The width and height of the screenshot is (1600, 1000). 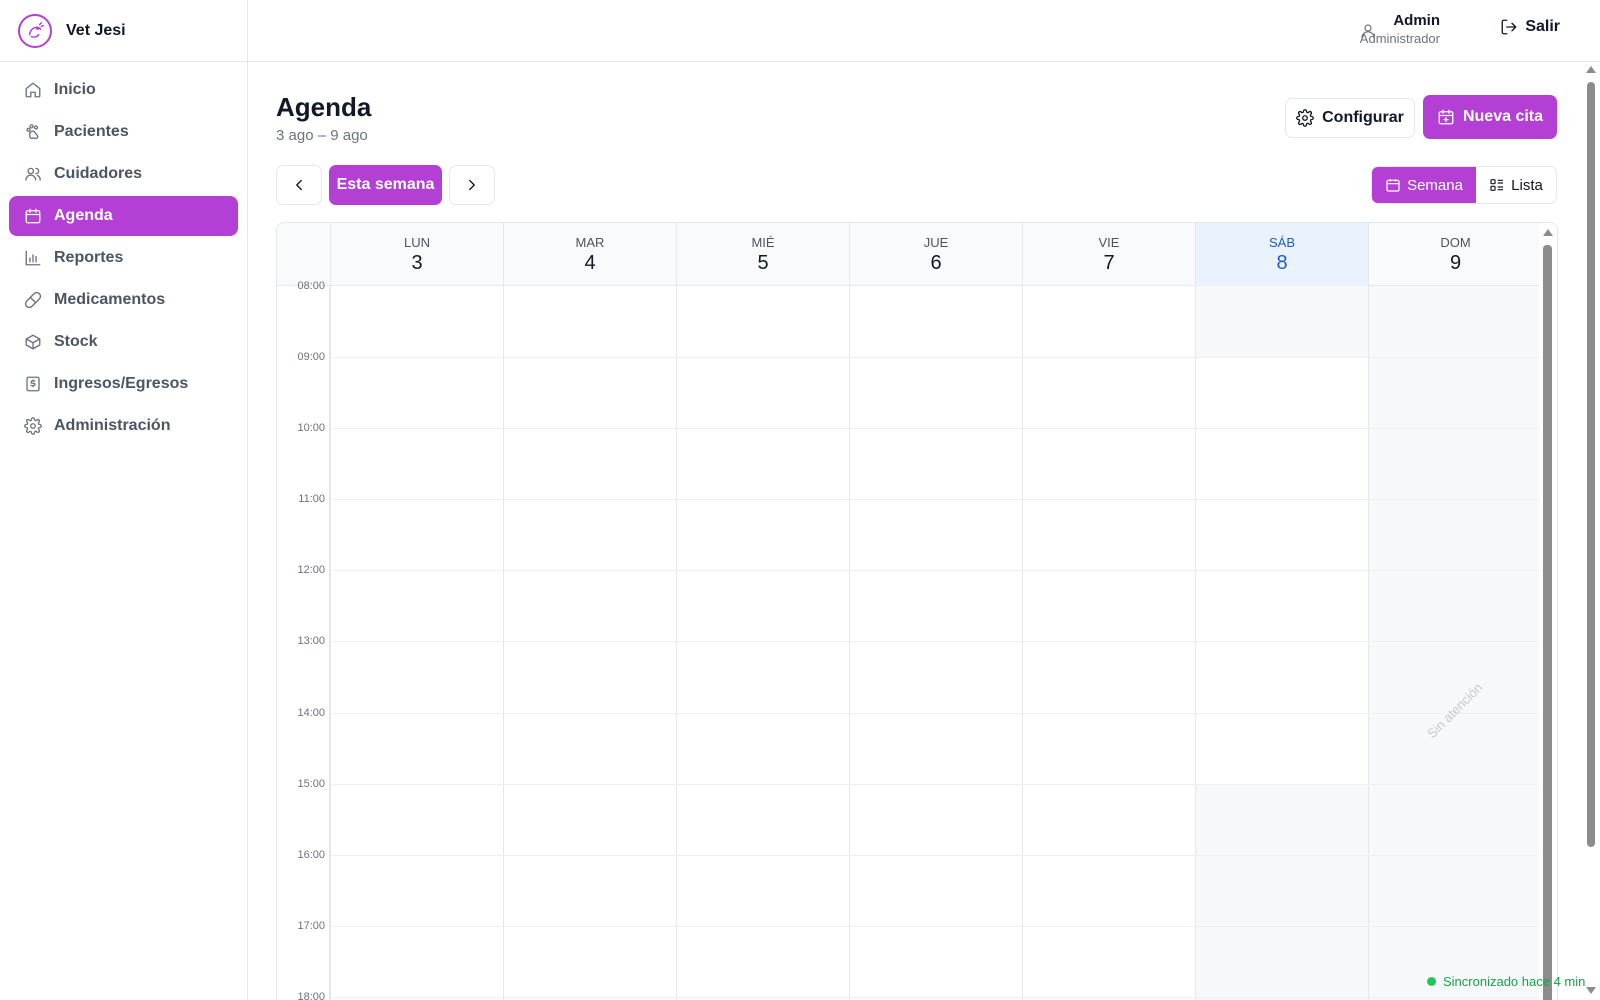 I want to click on next-week-button, so click(x=472, y=185).